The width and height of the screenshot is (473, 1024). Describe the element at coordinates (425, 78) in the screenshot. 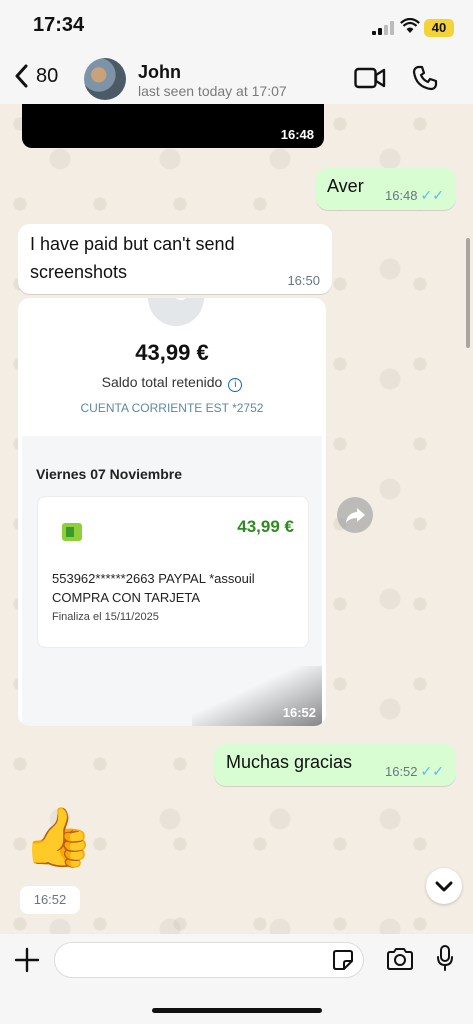

I see `phone-icon` at that location.